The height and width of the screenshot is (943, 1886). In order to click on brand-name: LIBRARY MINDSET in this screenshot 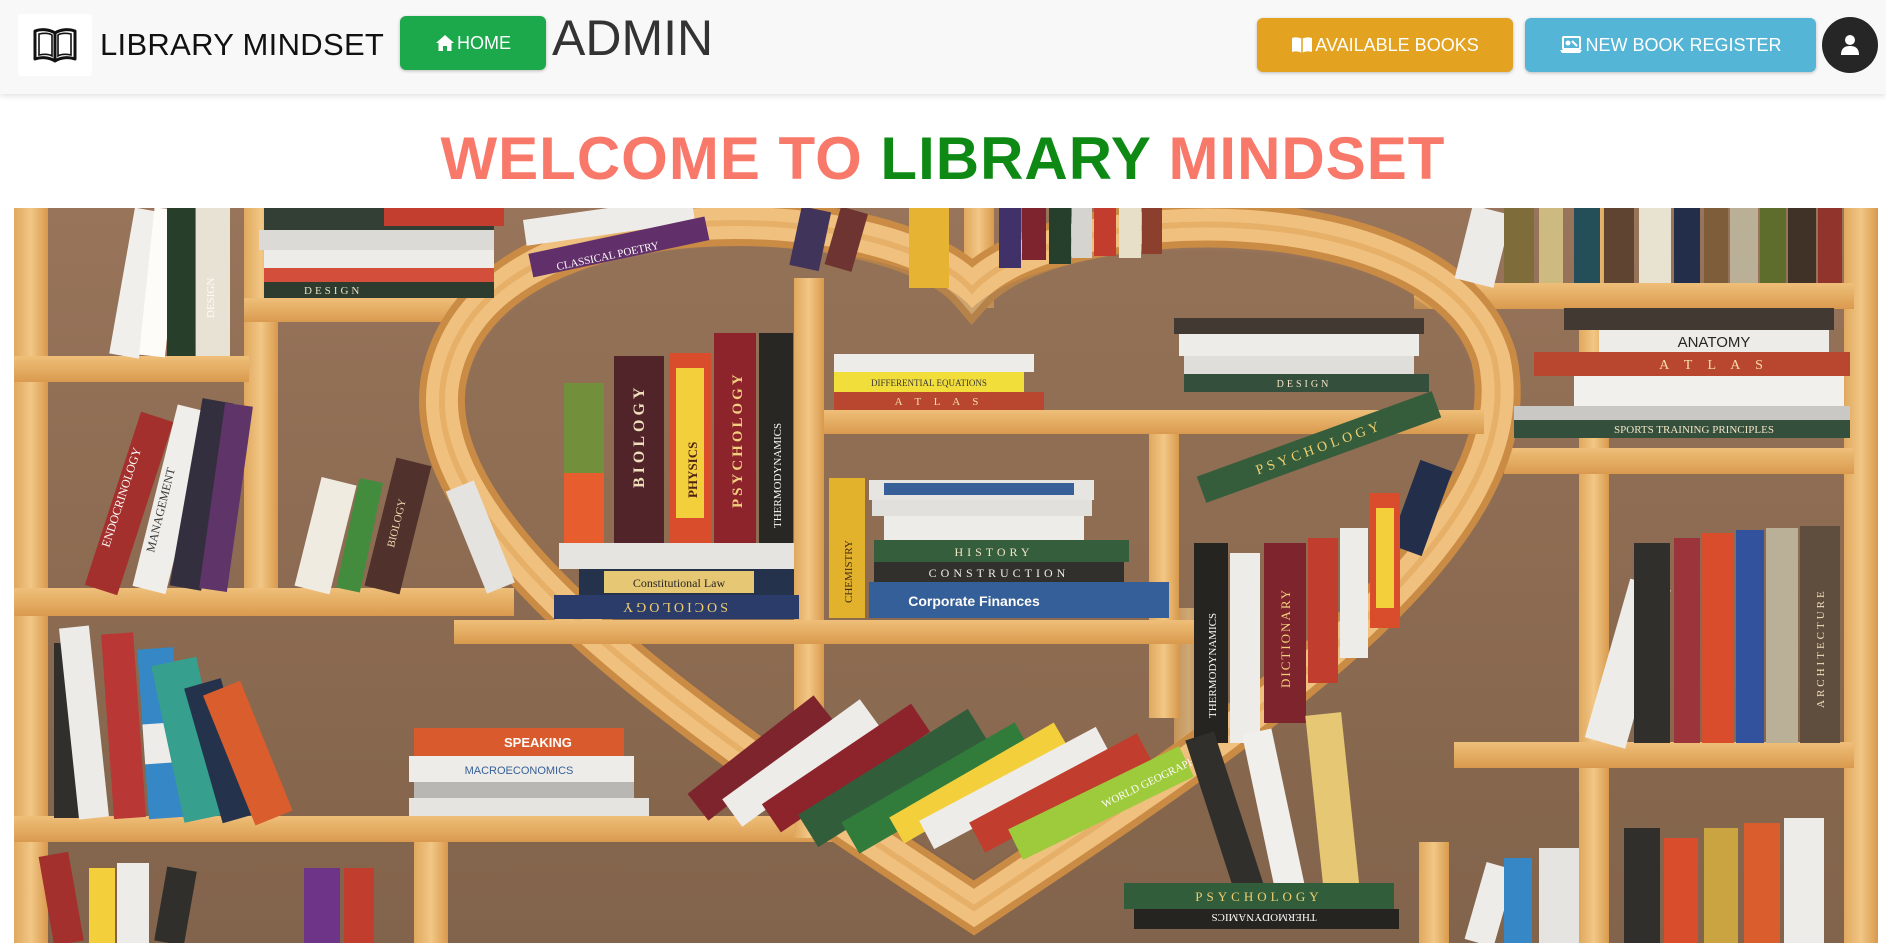, I will do `click(242, 44)`.